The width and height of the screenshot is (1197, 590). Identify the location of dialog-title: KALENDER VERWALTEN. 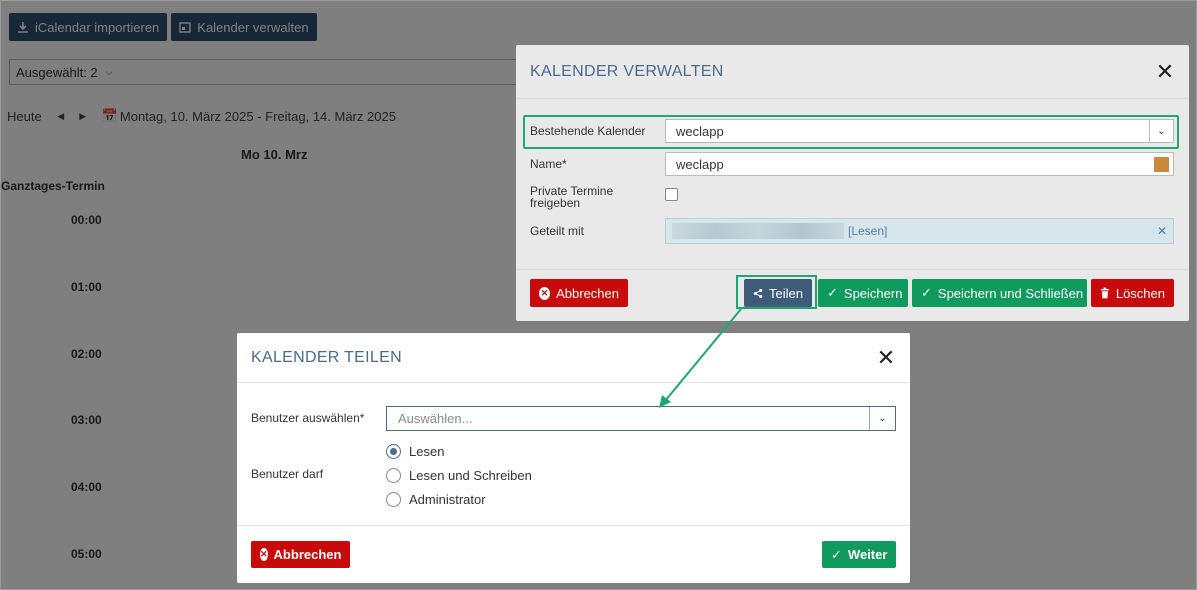
(627, 71).